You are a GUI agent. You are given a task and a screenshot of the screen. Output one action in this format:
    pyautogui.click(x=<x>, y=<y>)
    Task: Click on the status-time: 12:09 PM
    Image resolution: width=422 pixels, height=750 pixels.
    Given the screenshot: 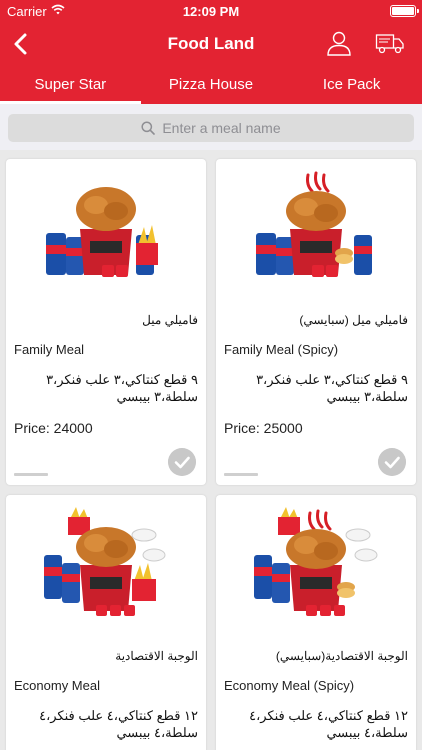 What is the action you would take?
    pyautogui.click(x=211, y=11)
    